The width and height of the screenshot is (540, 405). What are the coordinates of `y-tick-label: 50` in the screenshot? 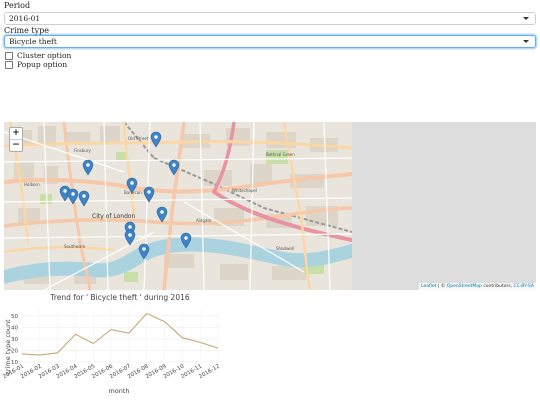 It's located at (14, 317).